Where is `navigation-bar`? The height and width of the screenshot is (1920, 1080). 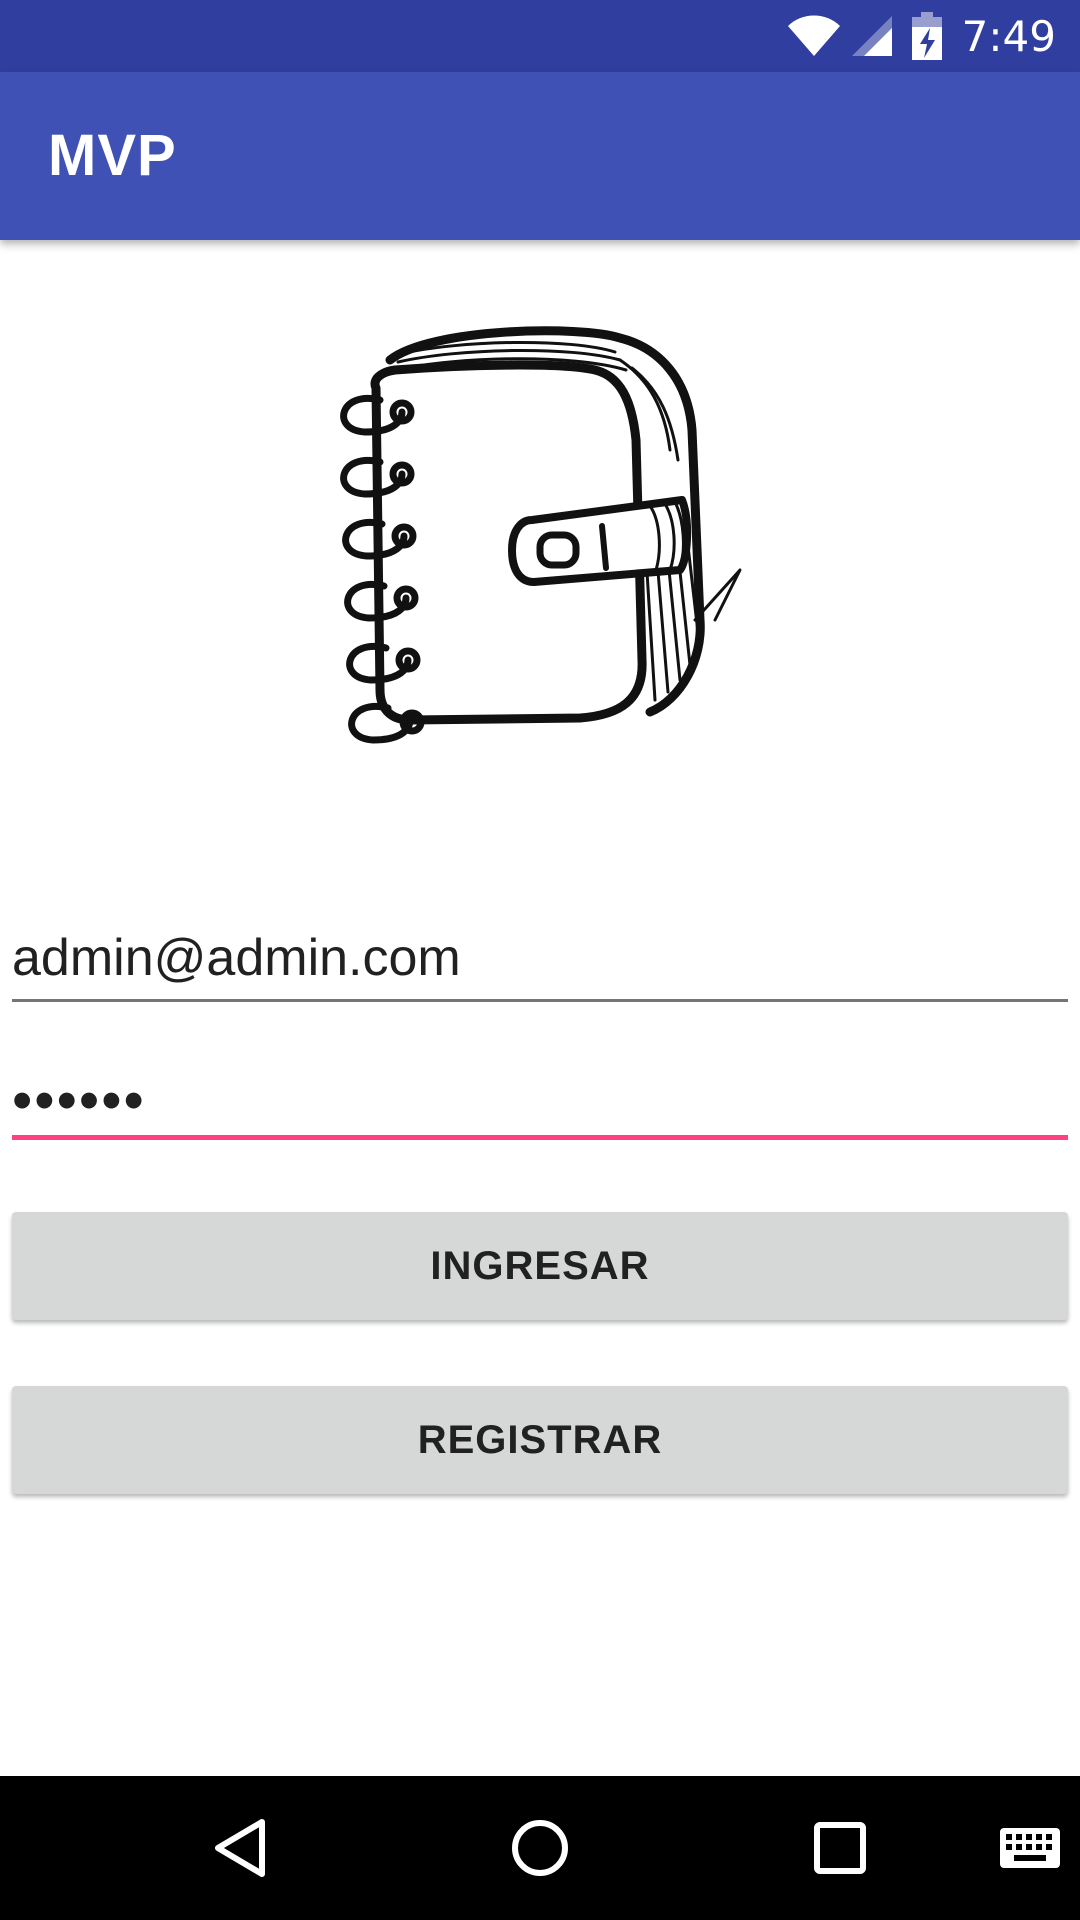 navigation-bar is located at coordinates (540, 1848).